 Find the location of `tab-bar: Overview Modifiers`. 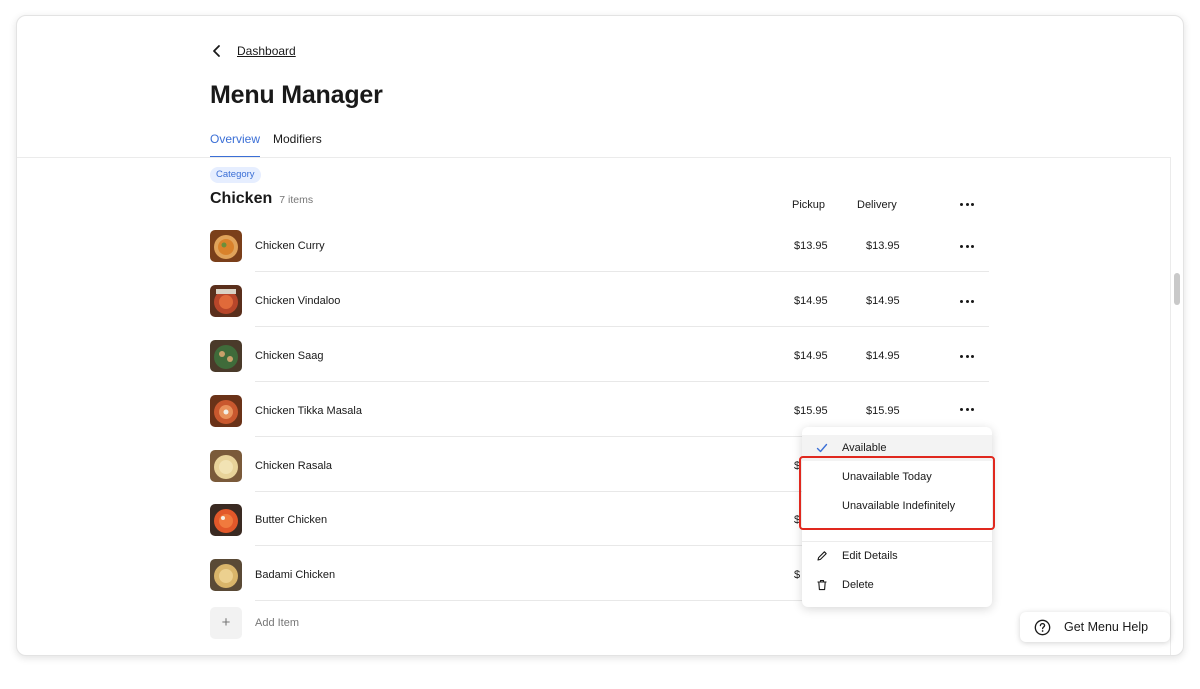

tab-bar: Overview Modifiers is located at coordinates (272, 145).